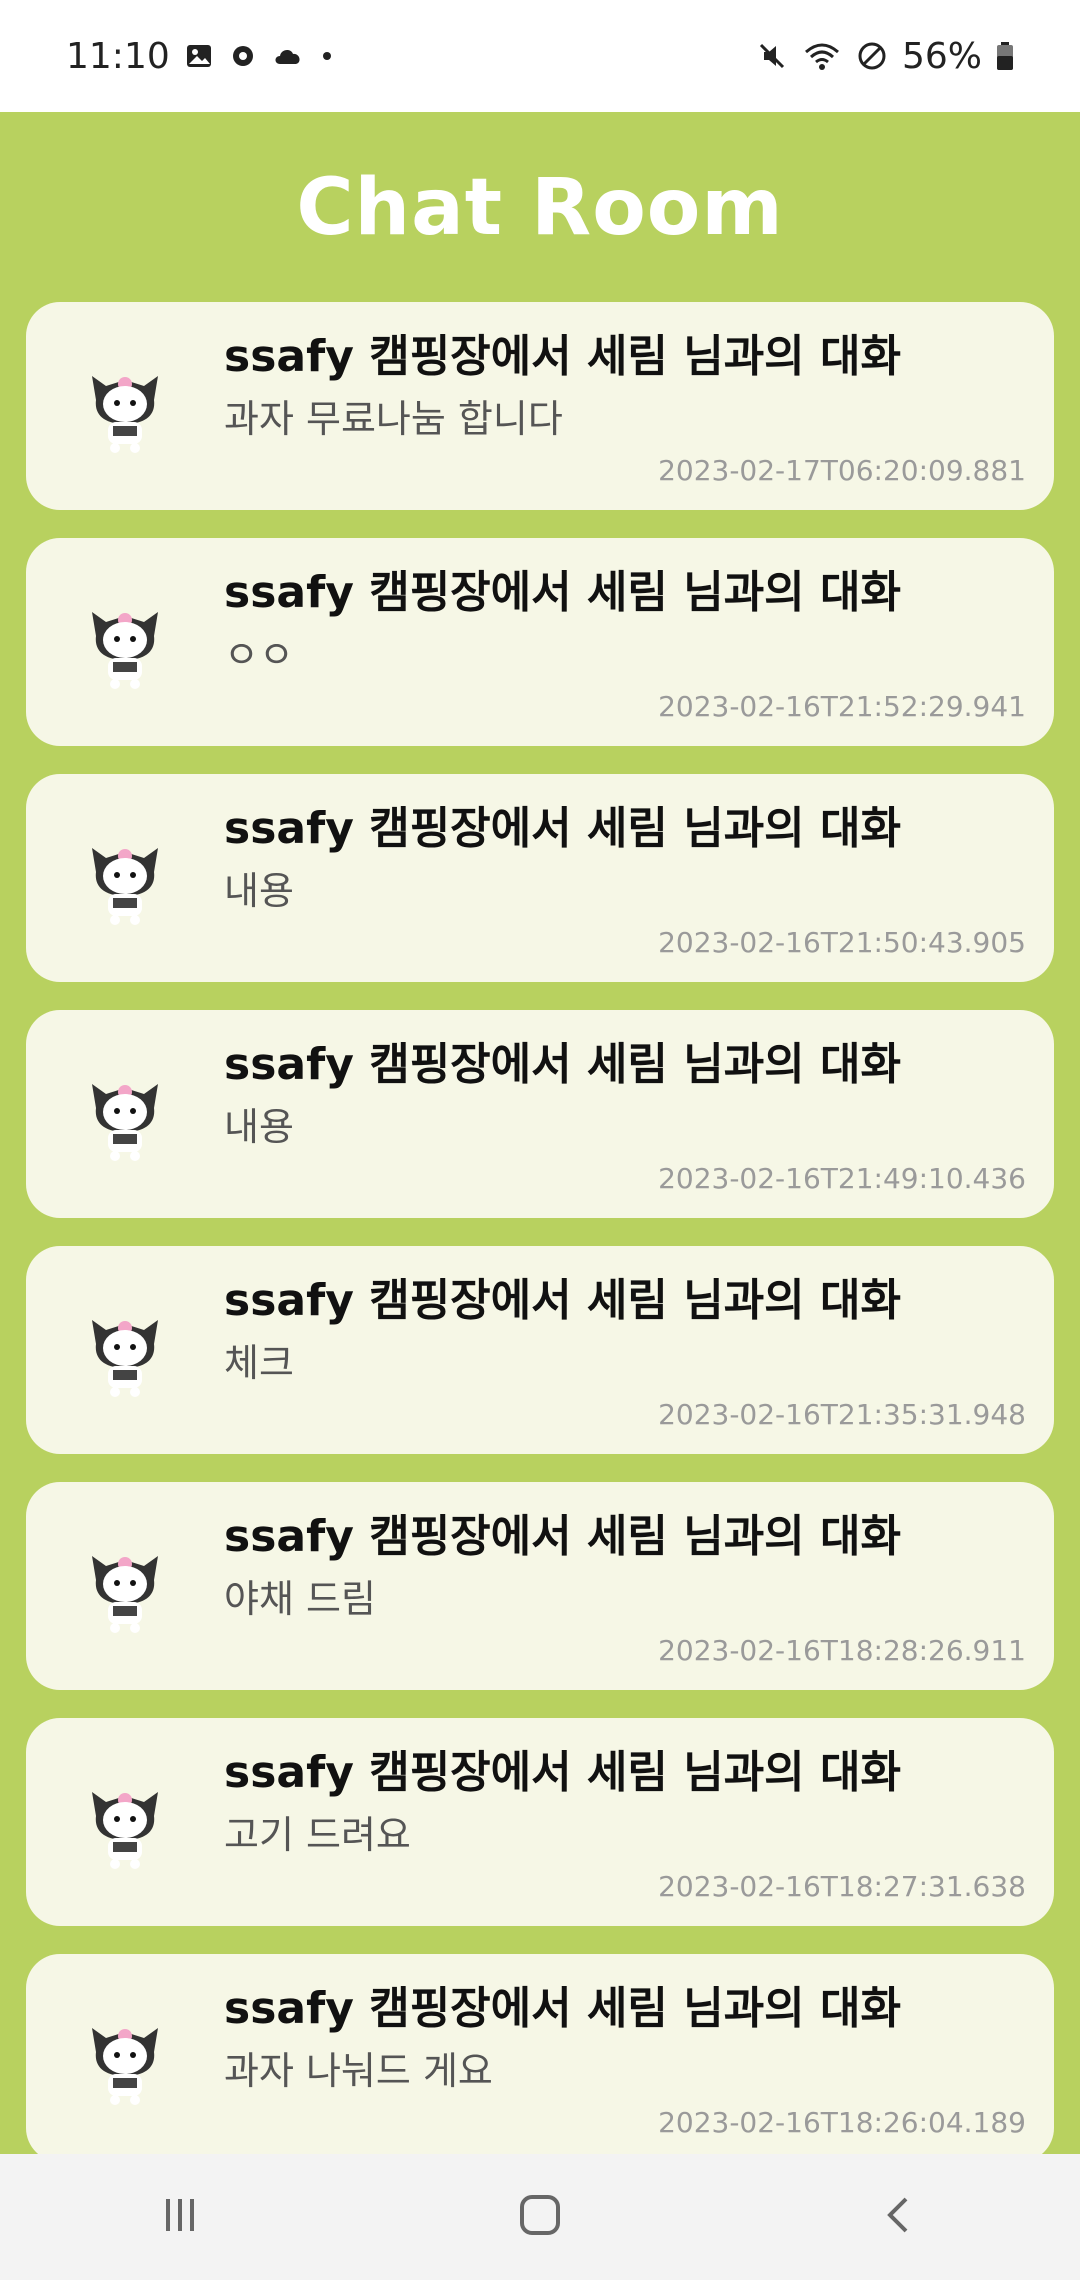 The image size is (1080, 2280). I want to click on chat-room-timestamp: 2023-02-16T21:52:29.941, so click(842, 706).